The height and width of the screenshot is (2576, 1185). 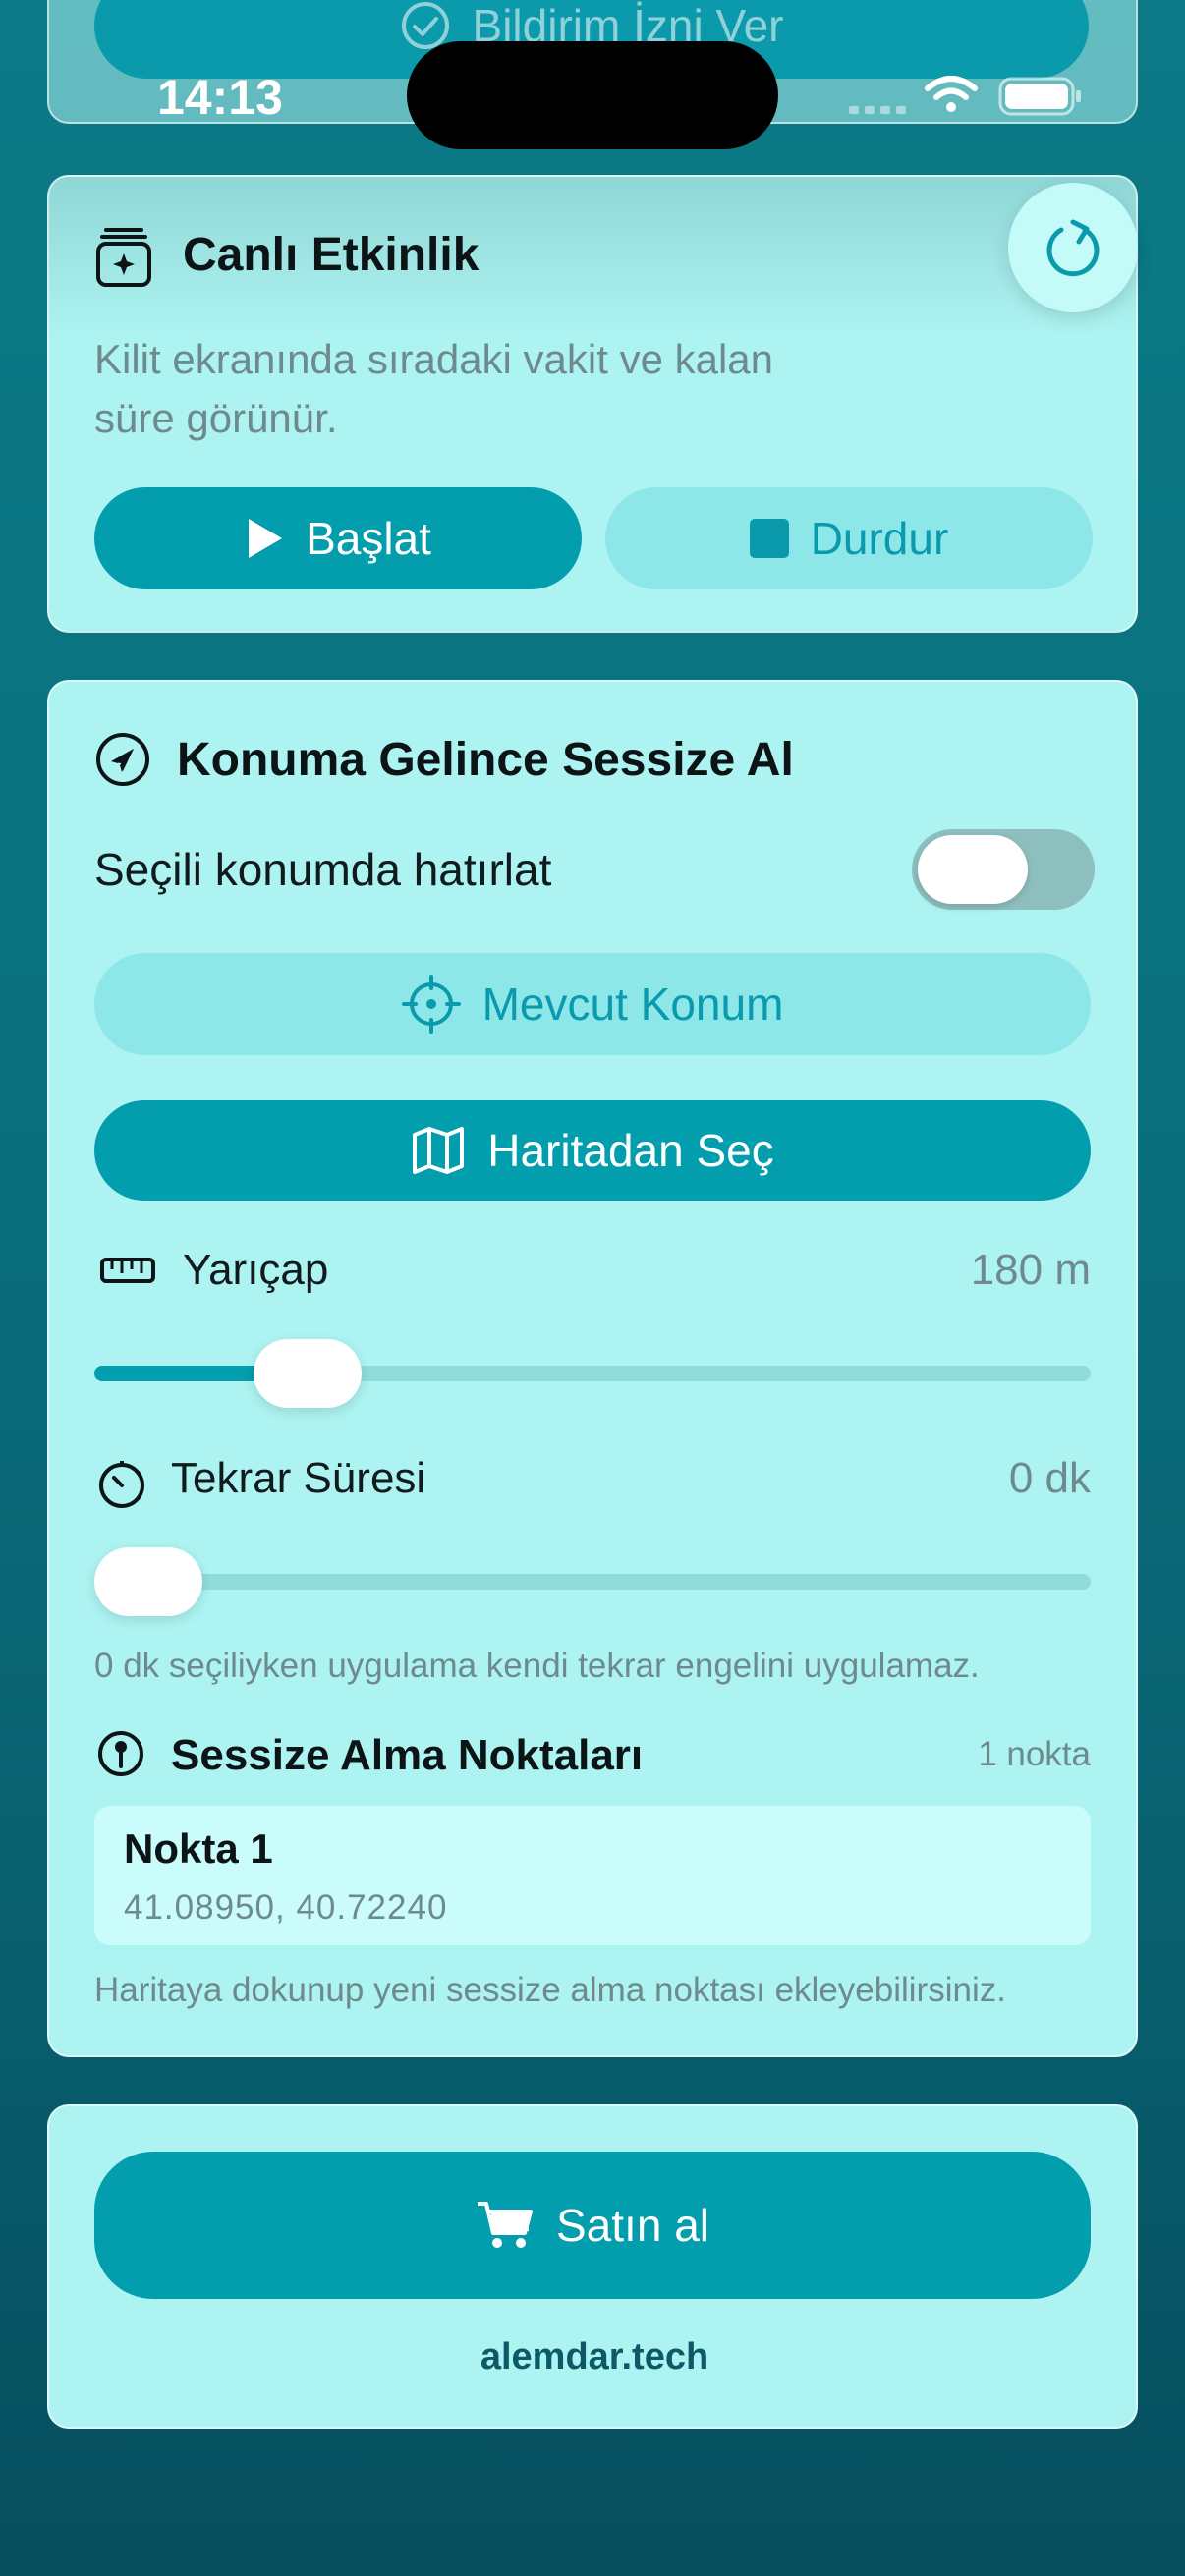 I want to click on live-activity-title: Canlı Etkinlik, so click(x=332, y=255).